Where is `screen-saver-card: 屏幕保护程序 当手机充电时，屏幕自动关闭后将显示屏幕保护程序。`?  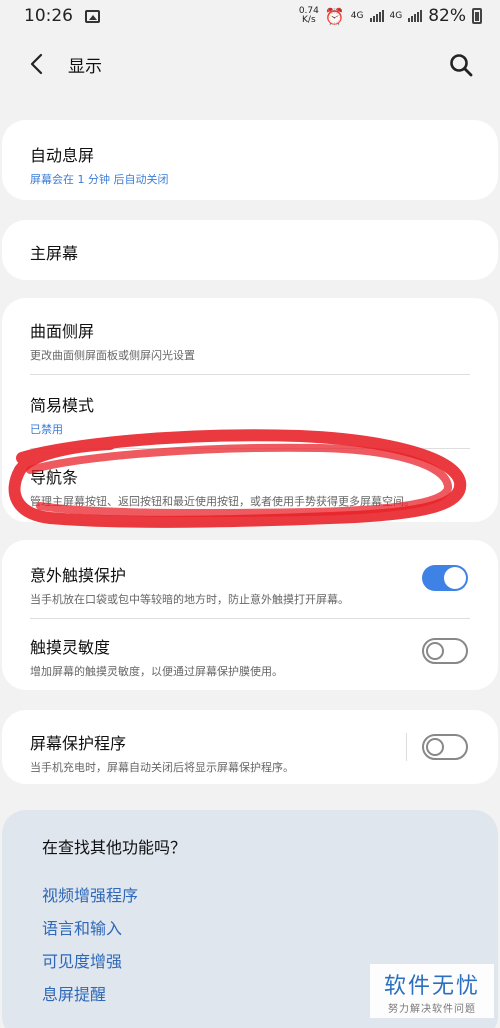 screen-saver-card: 屏幕保护程序 当手机充电时，屏幕自动关闭后将显示屏幕保护程序。 is located at coordinates (250, 747).